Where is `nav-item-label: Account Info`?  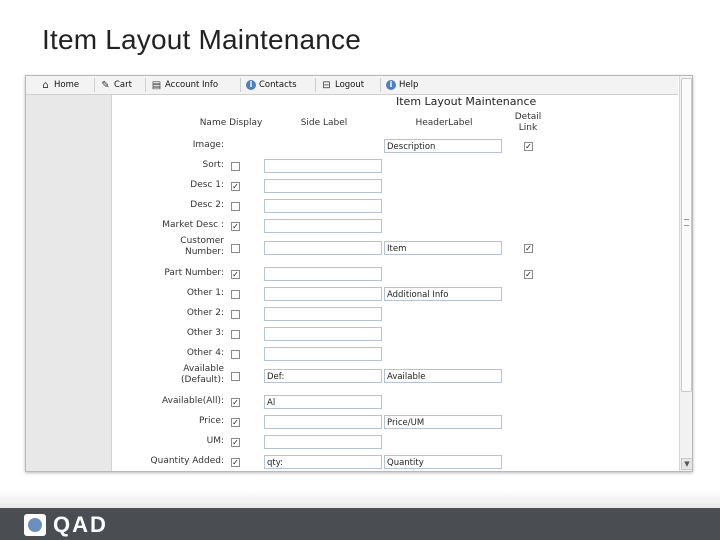 nav-item-label: Account Info is located at coordinates (192, 85).